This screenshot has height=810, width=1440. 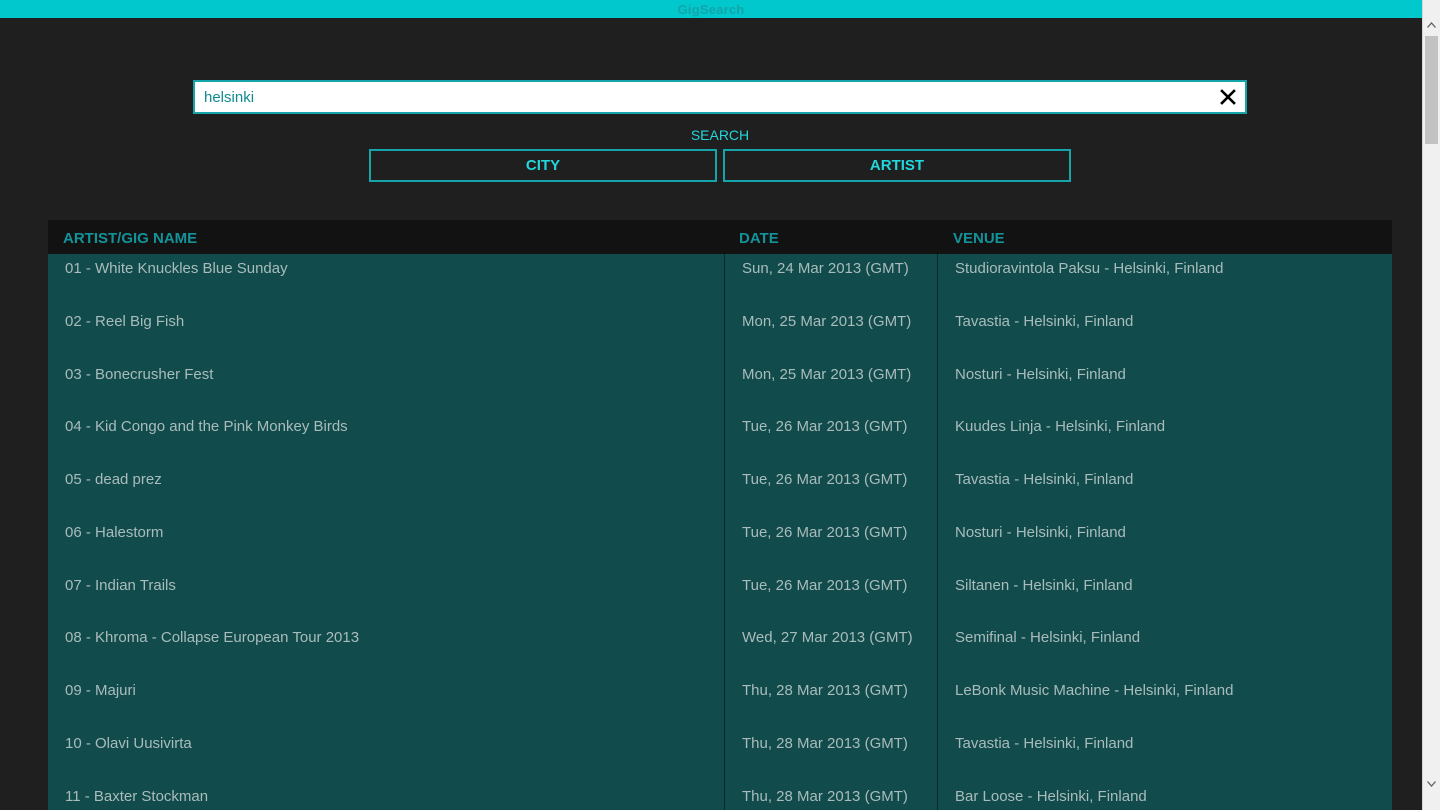 I want to click on city-button: CITY, so click(x=543, y=165).